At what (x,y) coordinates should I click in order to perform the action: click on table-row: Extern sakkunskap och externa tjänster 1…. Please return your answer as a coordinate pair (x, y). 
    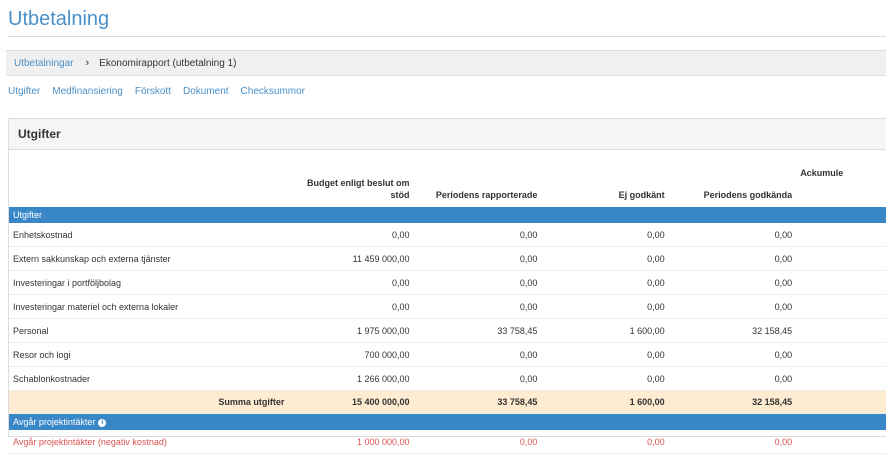
    Looking at the image, I should click on (447, 258).